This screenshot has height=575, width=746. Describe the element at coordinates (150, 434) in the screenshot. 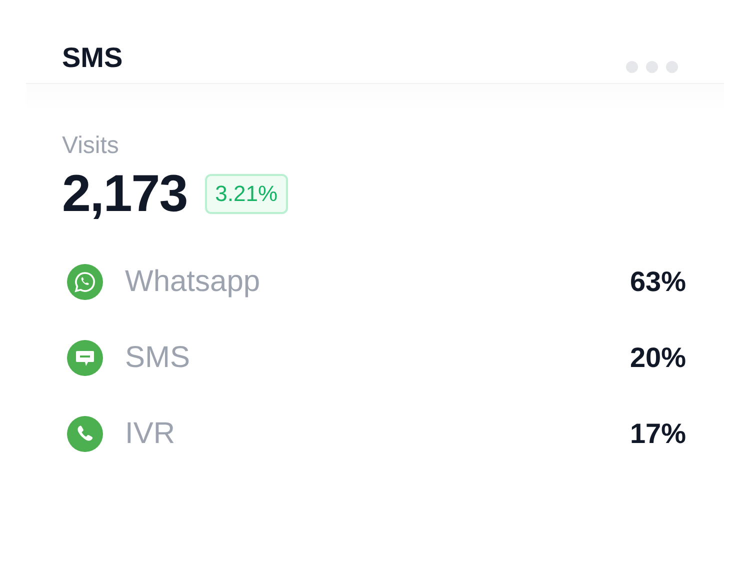

I see `channel-name: IVR` at that location.